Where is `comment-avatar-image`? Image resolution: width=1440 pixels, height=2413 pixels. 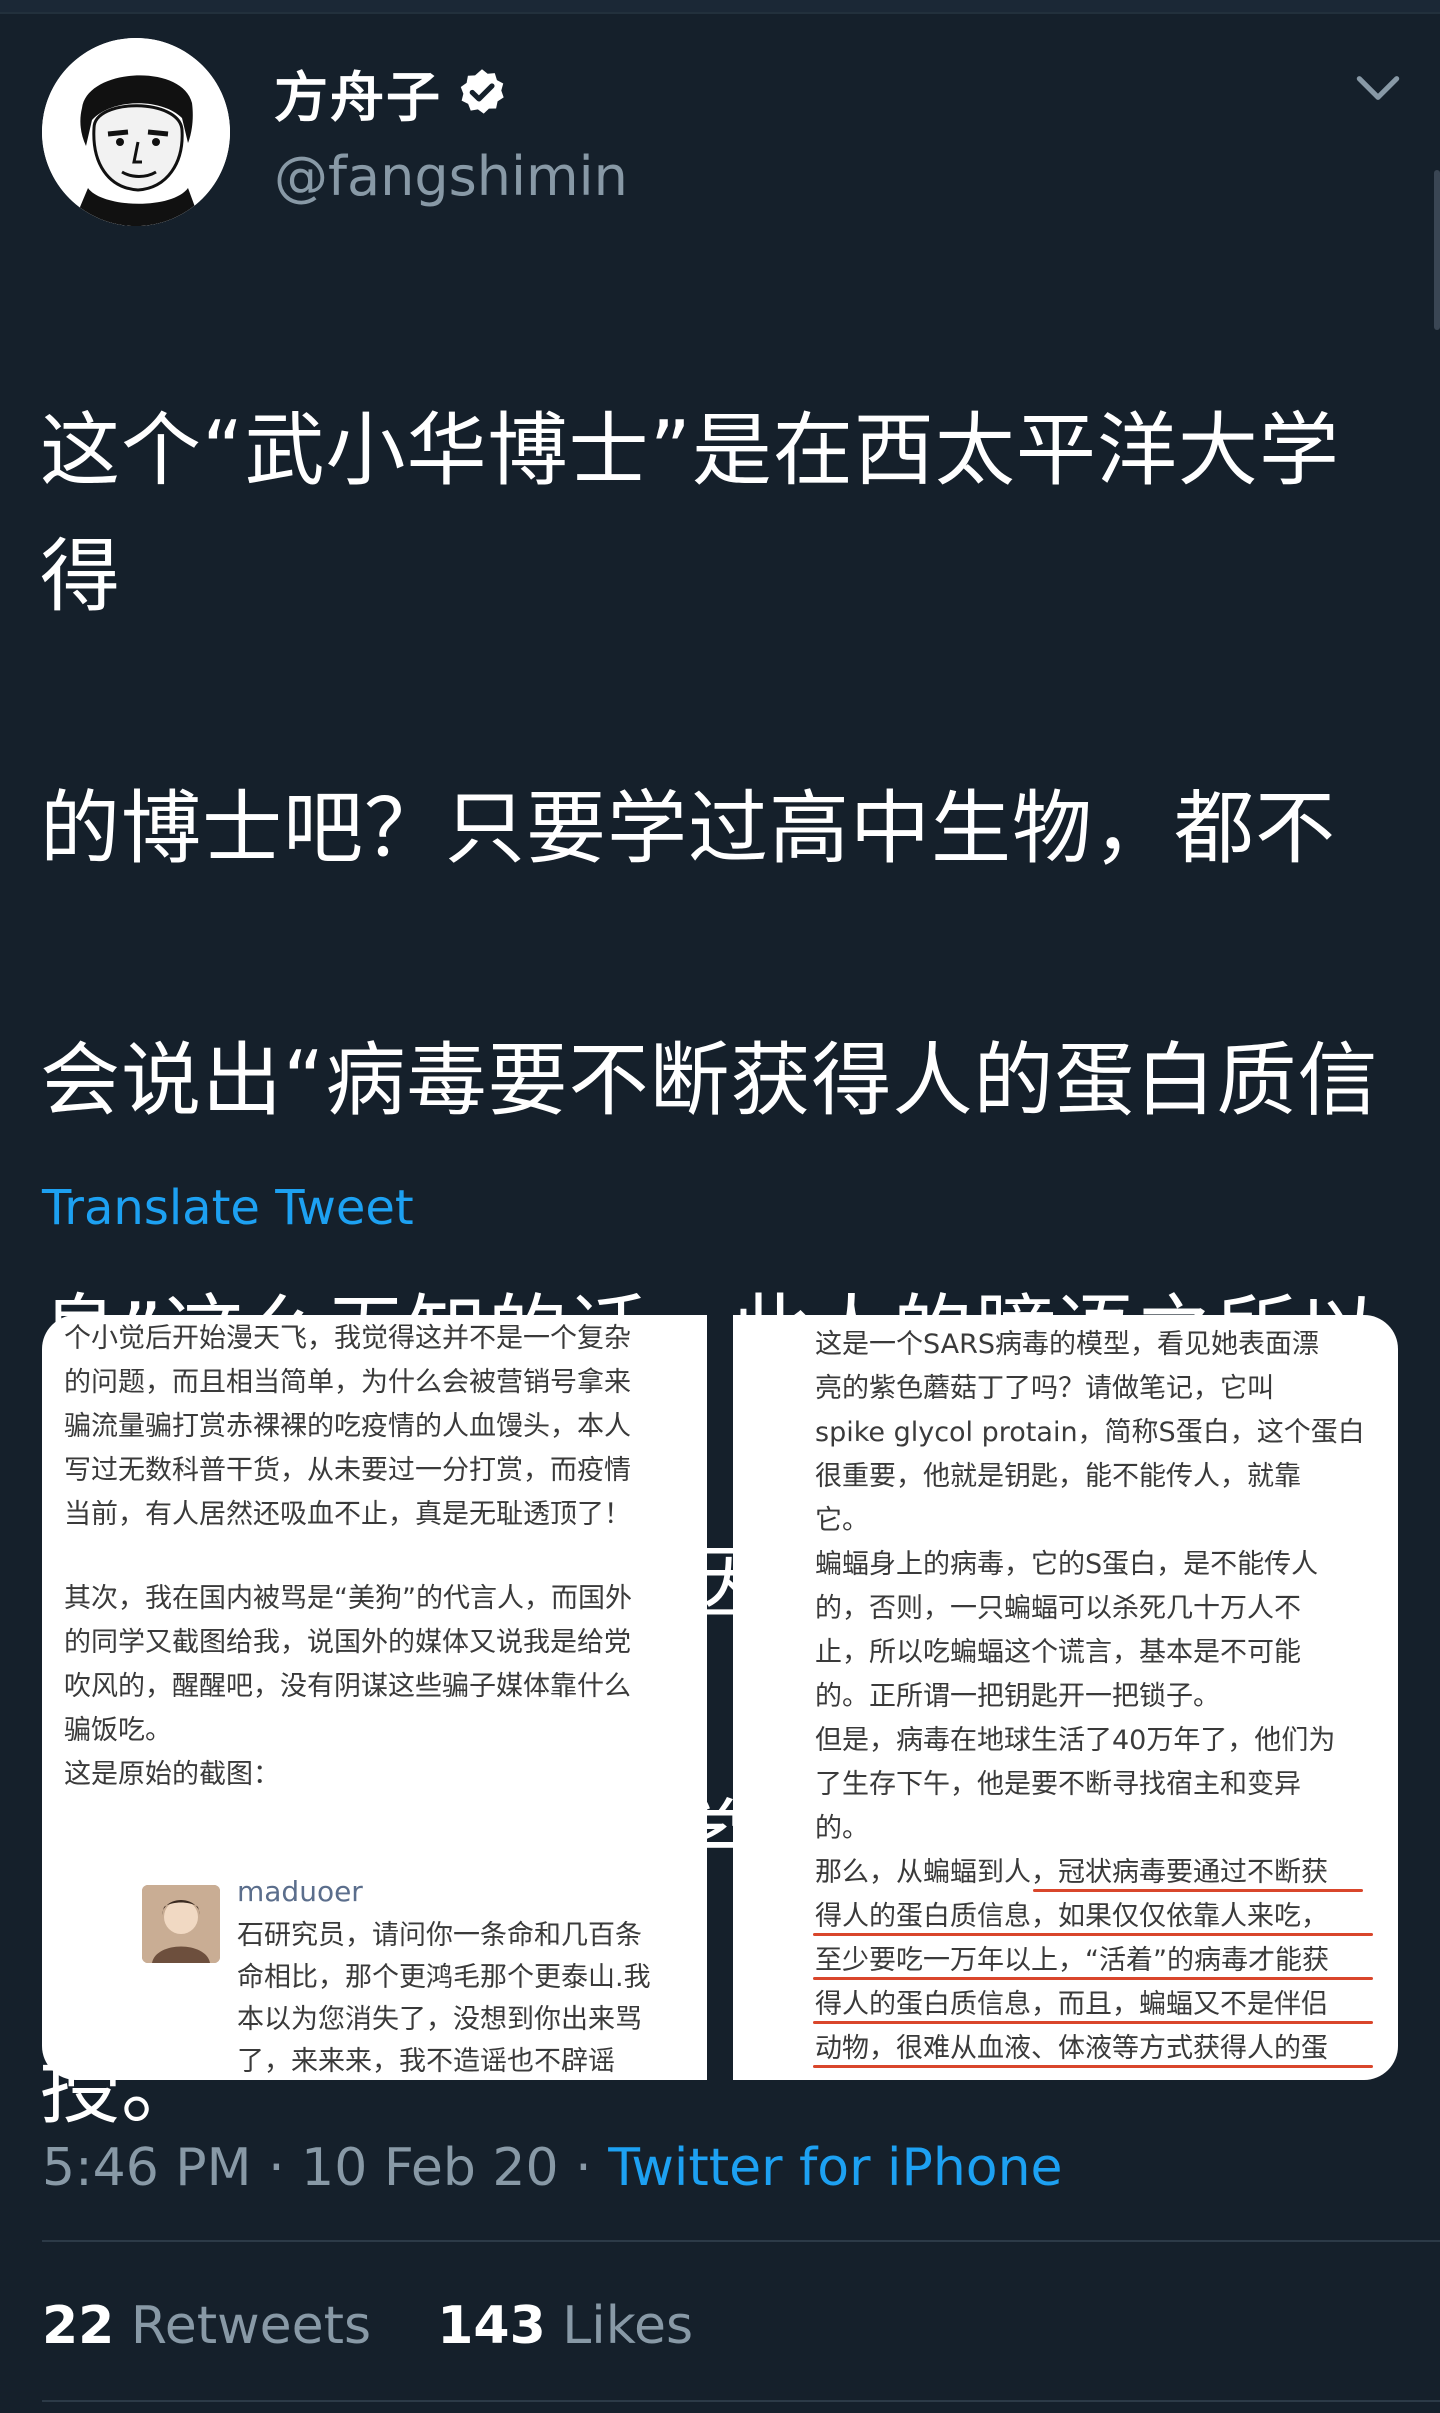 comment-avatar-image is located at coordinates (181, 1924).